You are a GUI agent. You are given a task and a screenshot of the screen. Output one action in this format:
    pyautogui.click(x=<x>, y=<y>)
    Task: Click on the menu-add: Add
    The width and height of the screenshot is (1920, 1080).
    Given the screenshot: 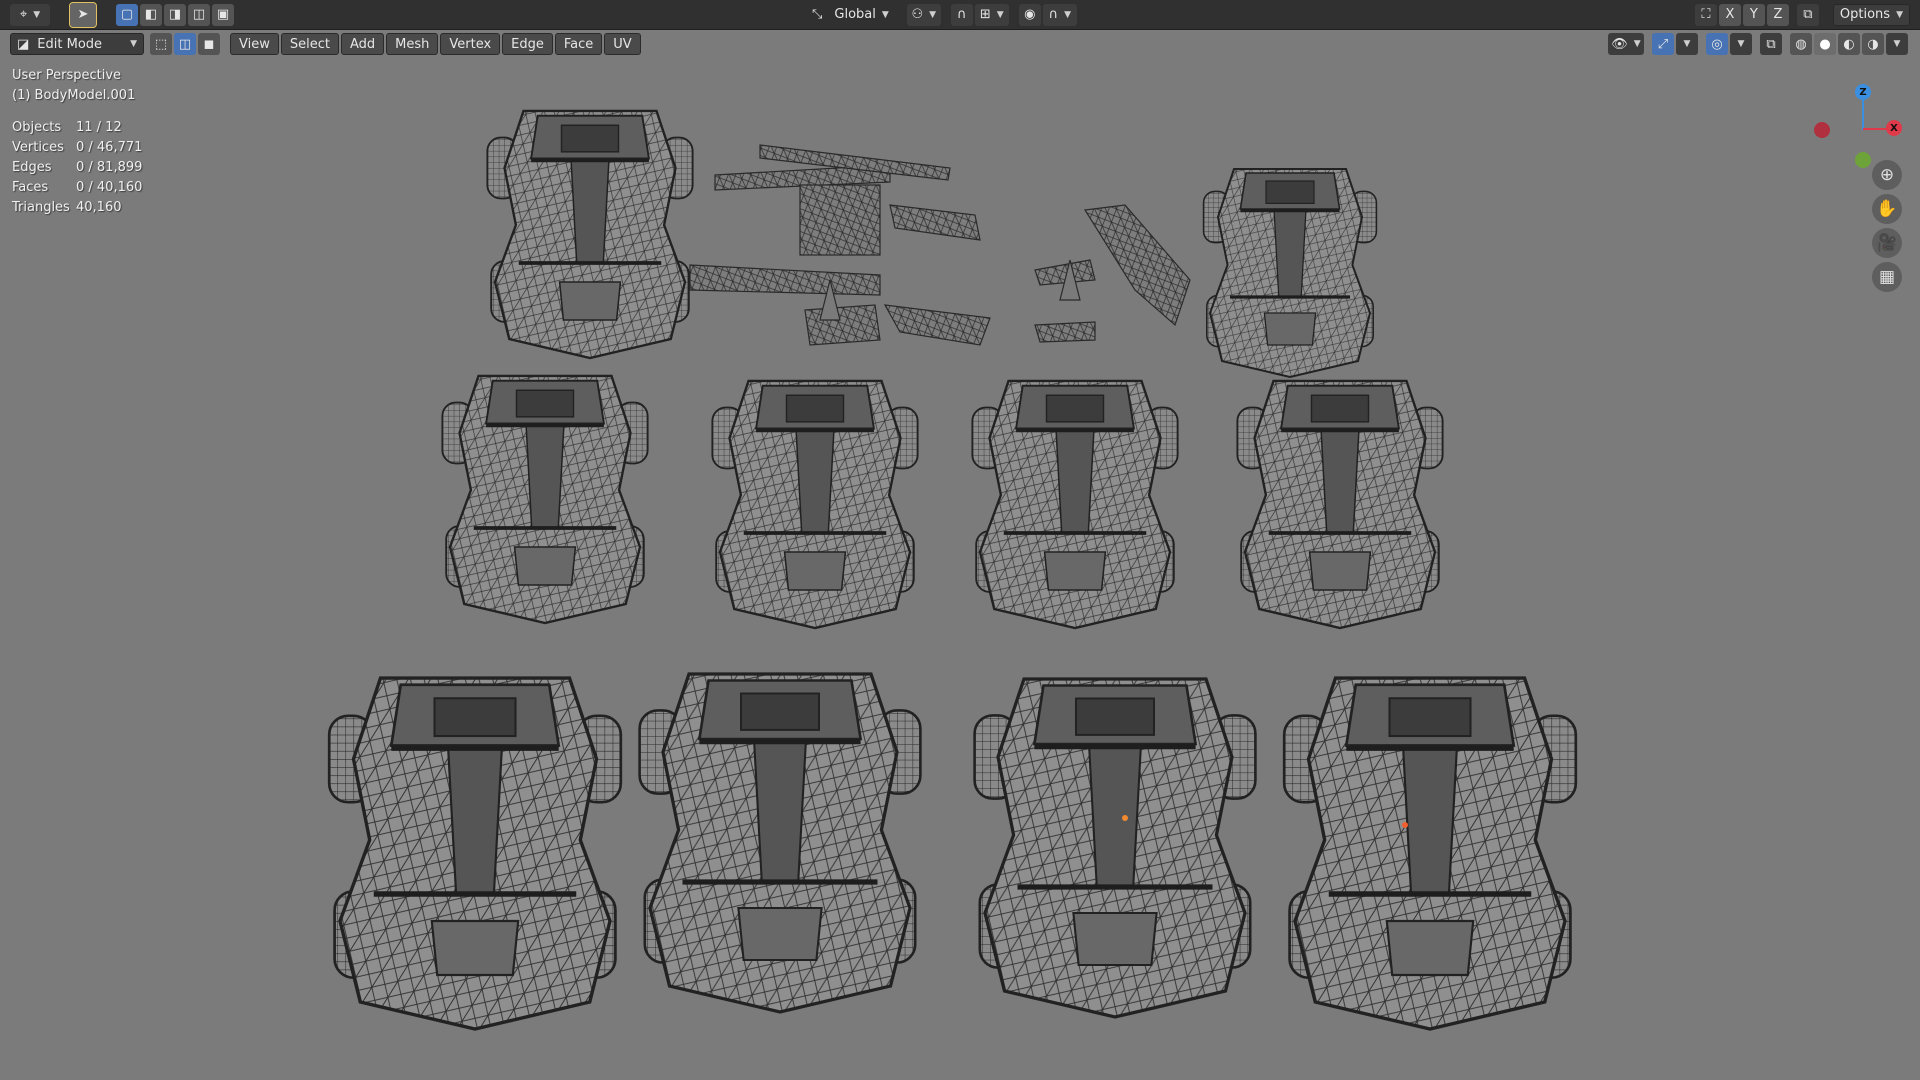 What is the action you would take?
    pyautogui.click(x=362, y=44)
    